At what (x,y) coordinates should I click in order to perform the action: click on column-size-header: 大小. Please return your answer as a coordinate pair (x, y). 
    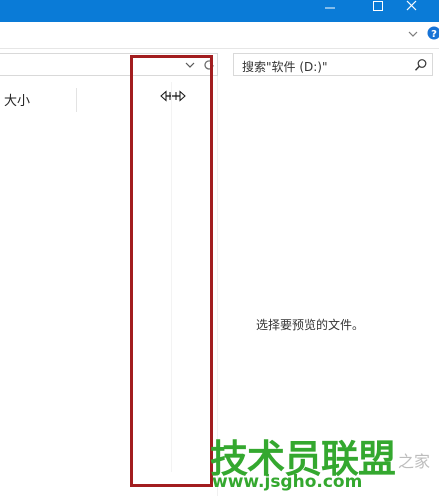
    Looking at the image, I should click on (17, 99).